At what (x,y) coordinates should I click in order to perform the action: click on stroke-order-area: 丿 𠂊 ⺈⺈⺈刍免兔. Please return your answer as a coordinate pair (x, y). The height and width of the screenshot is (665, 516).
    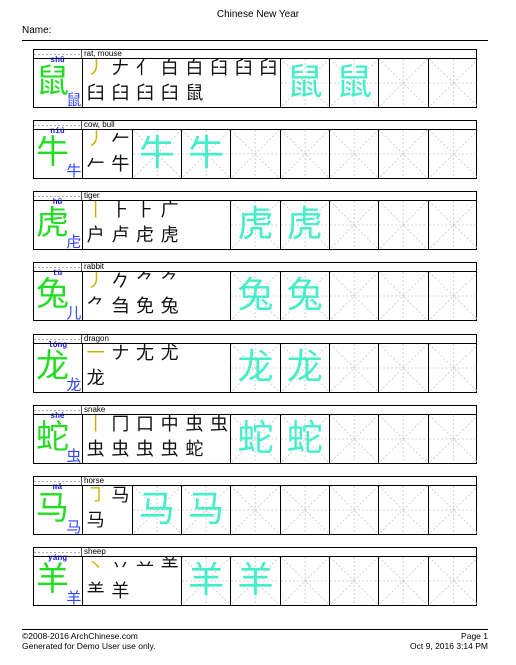
    Looking at the image, I should click on (157, 296).